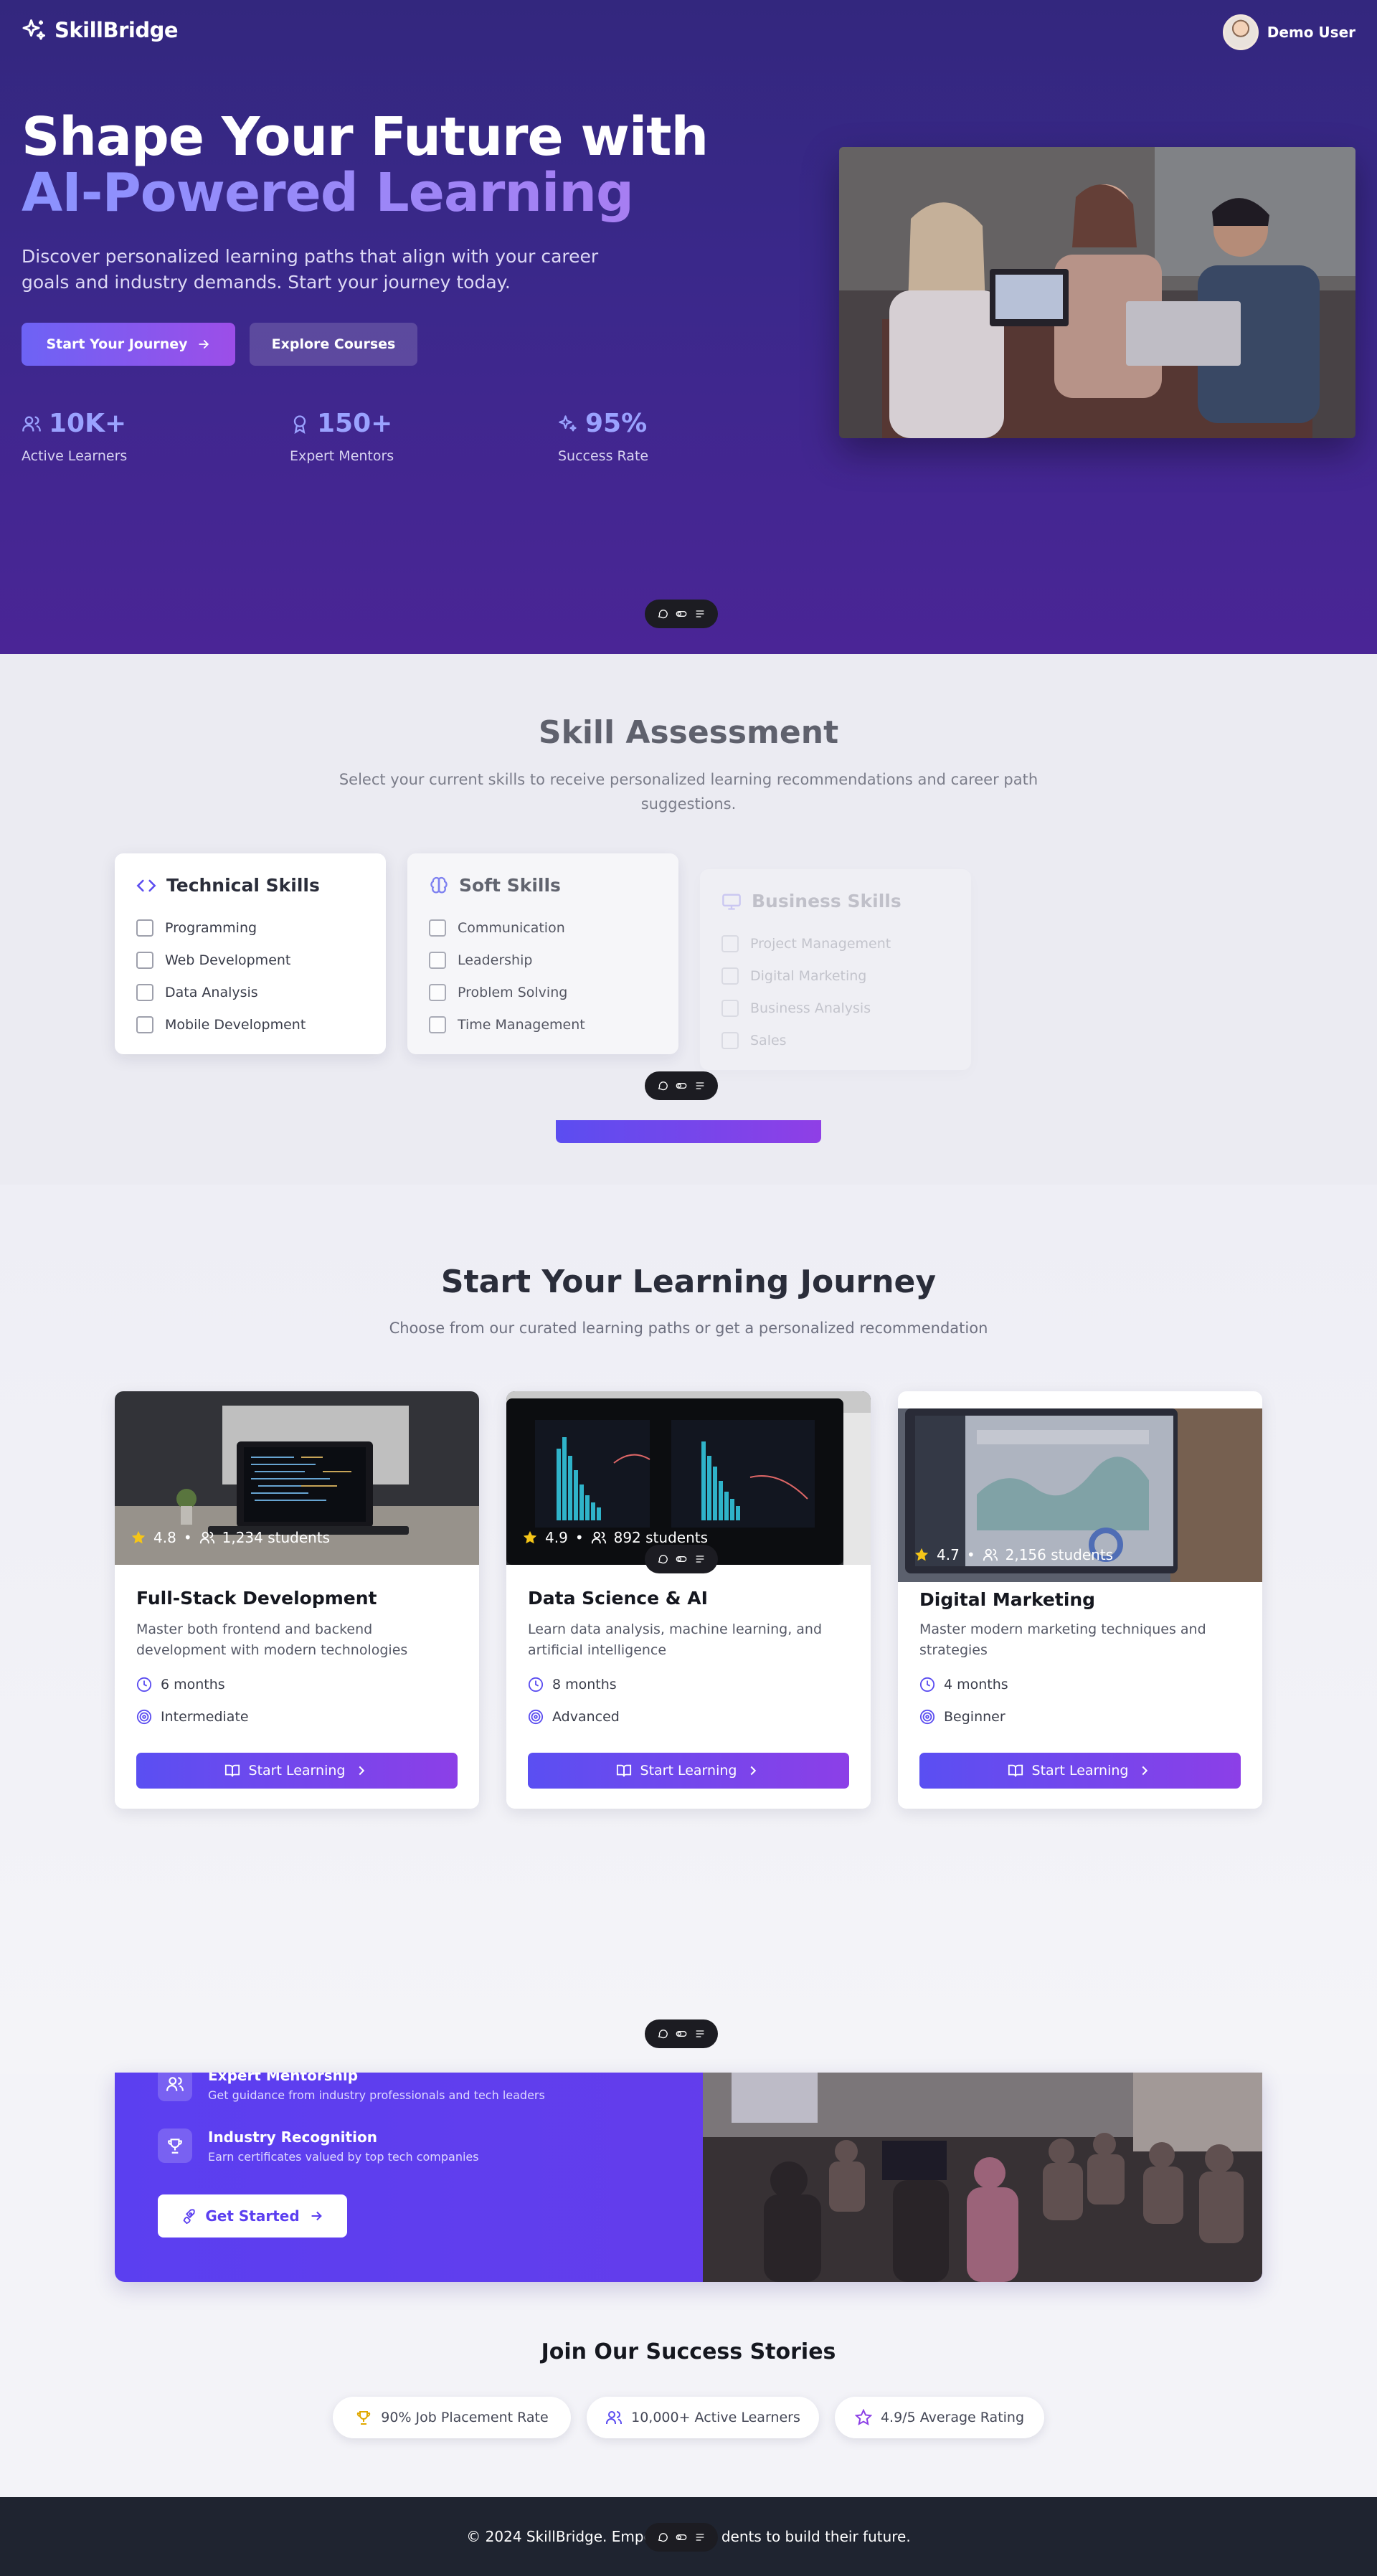 This screenshot has height=2576, width=1377. Describe the element at coordinates (559, 2536) in the screenshot. I see `footer-text-left: © 2024 SkillBridge. Empo` at that location.